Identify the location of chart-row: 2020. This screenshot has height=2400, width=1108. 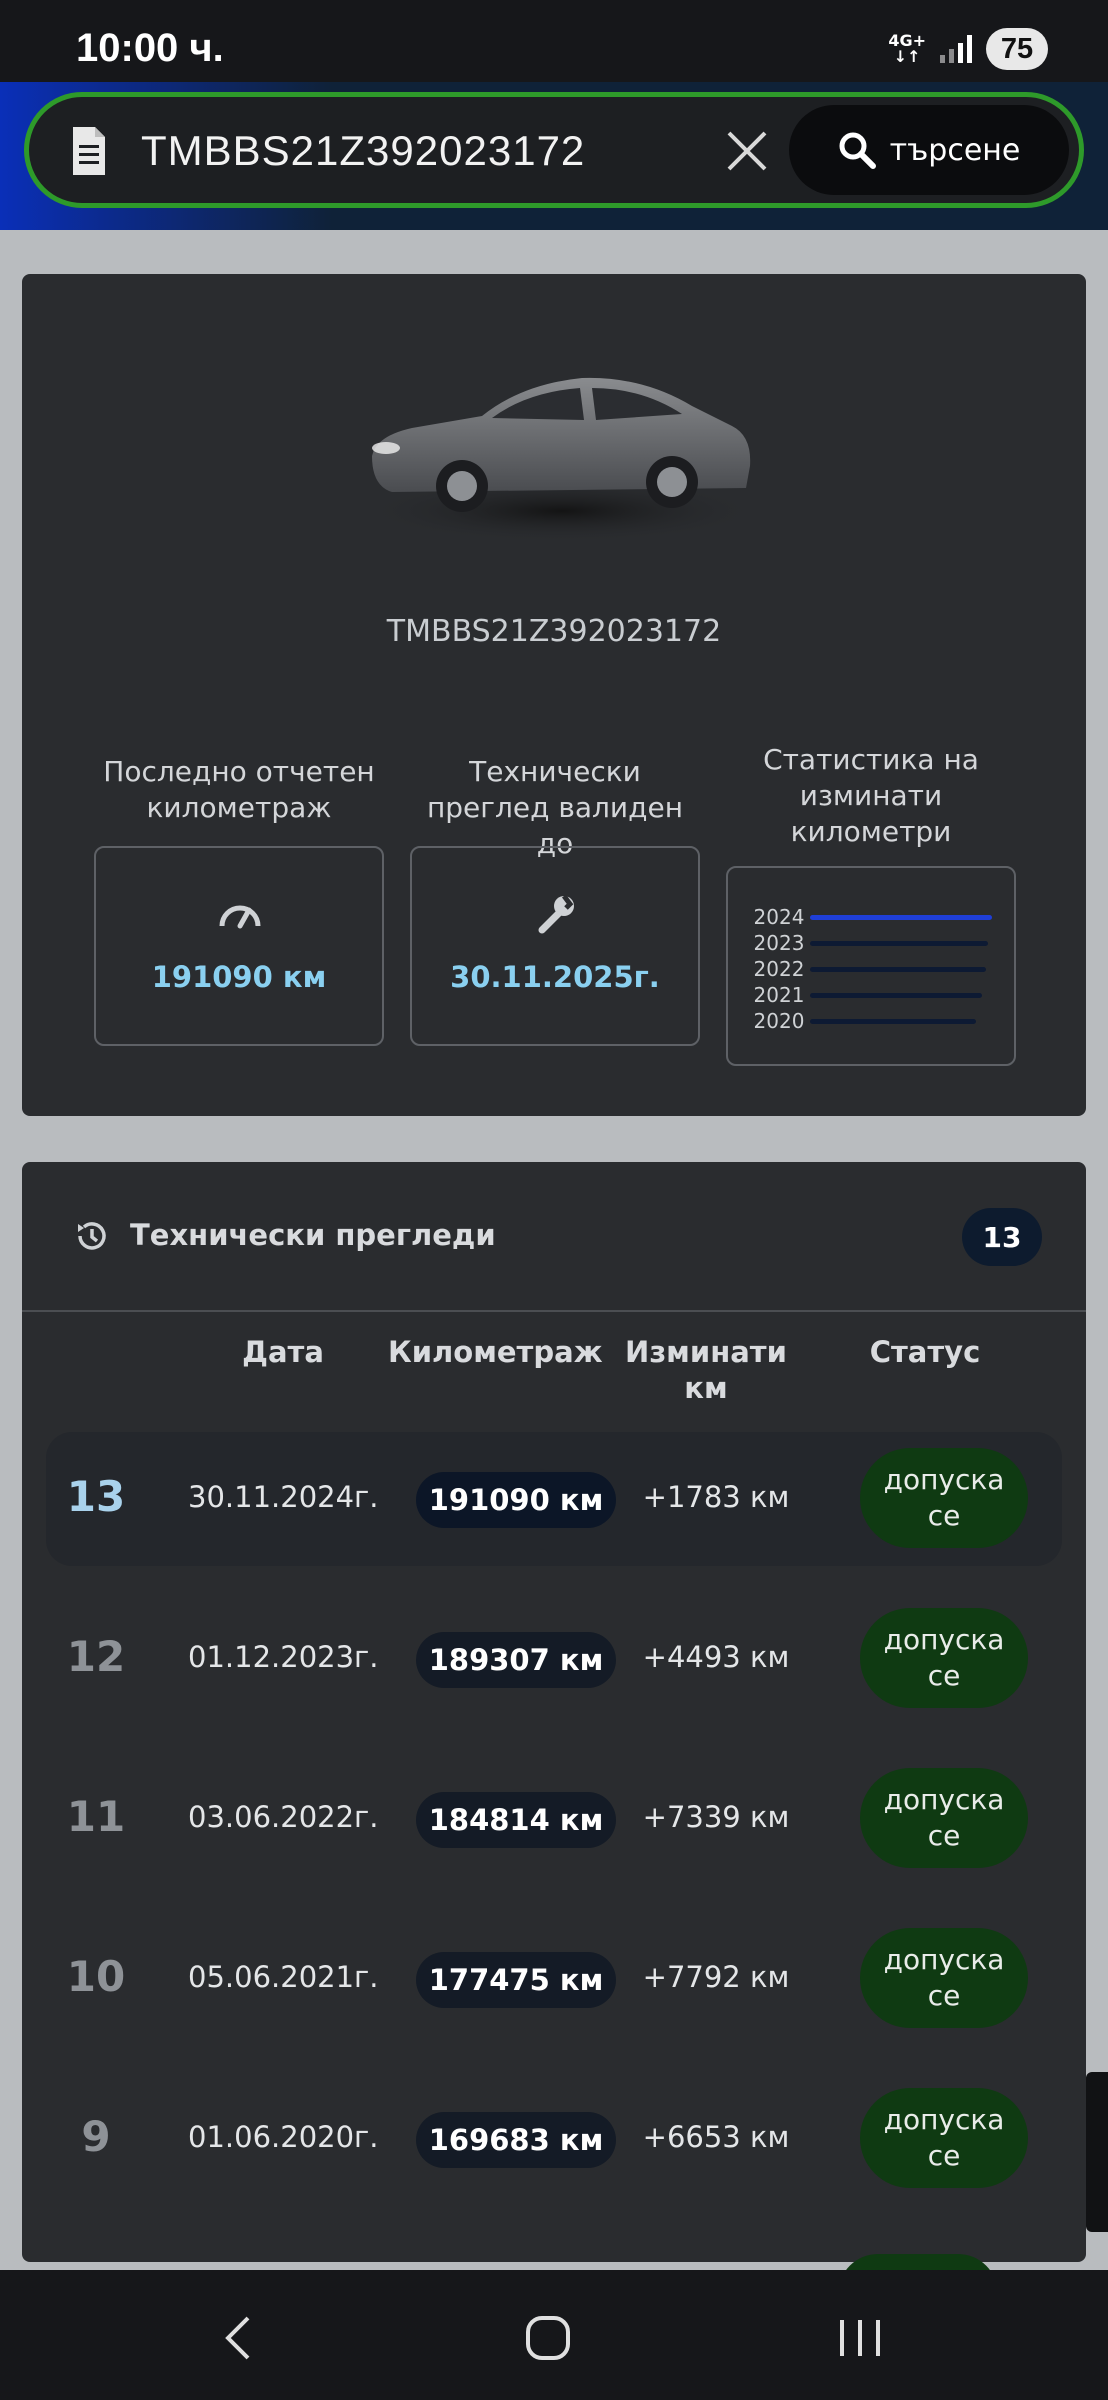
(870, 1021).